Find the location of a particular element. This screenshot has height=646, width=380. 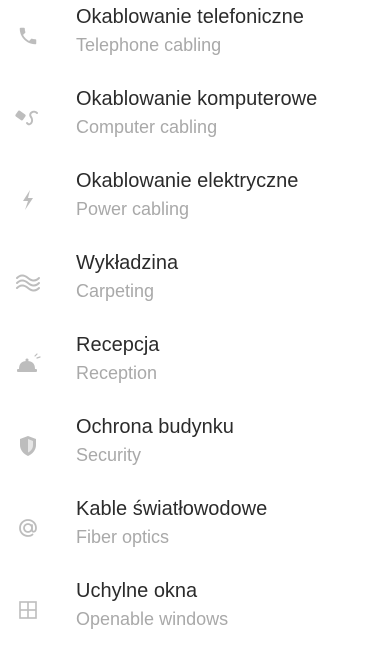

amenity-subtitle: Security is located at coordinates (109, 455).